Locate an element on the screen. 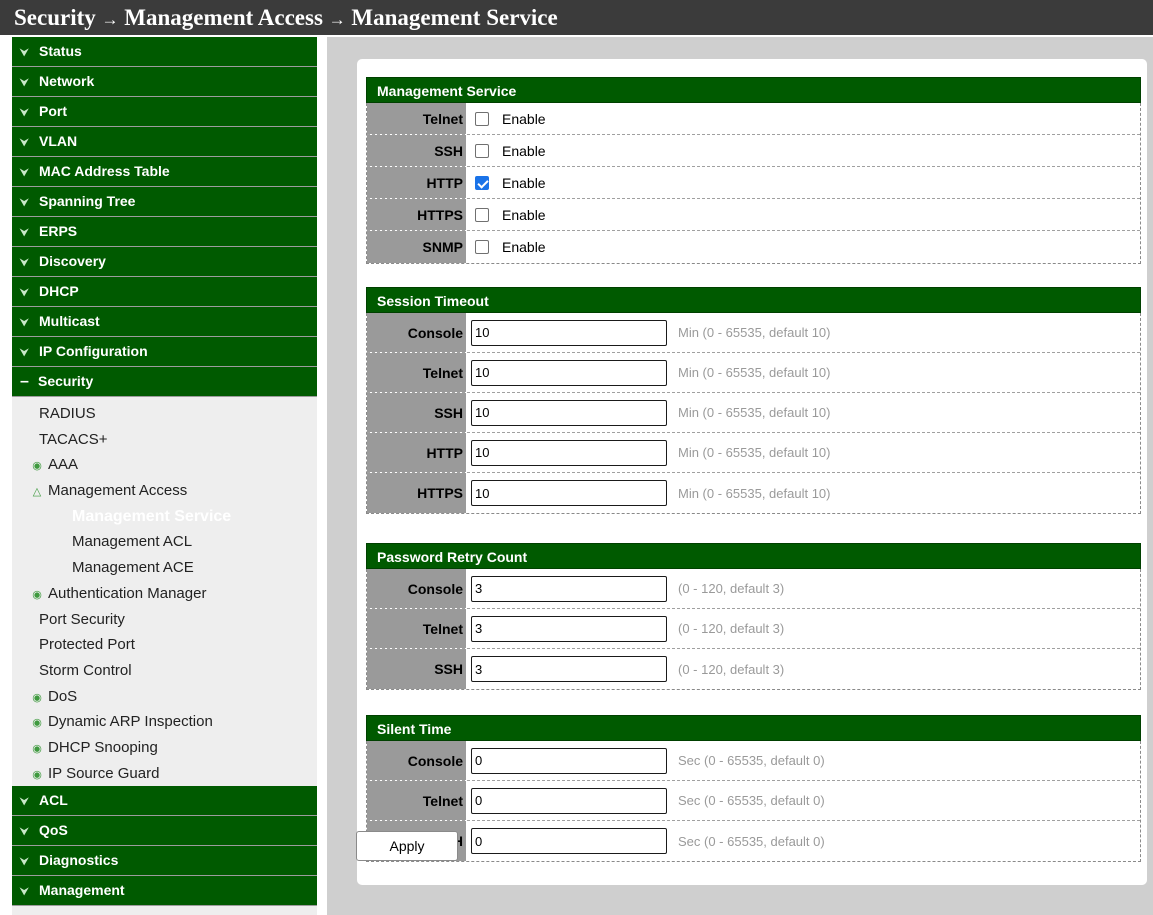  https-enable-checkbox is located at coordinates (482, 214).